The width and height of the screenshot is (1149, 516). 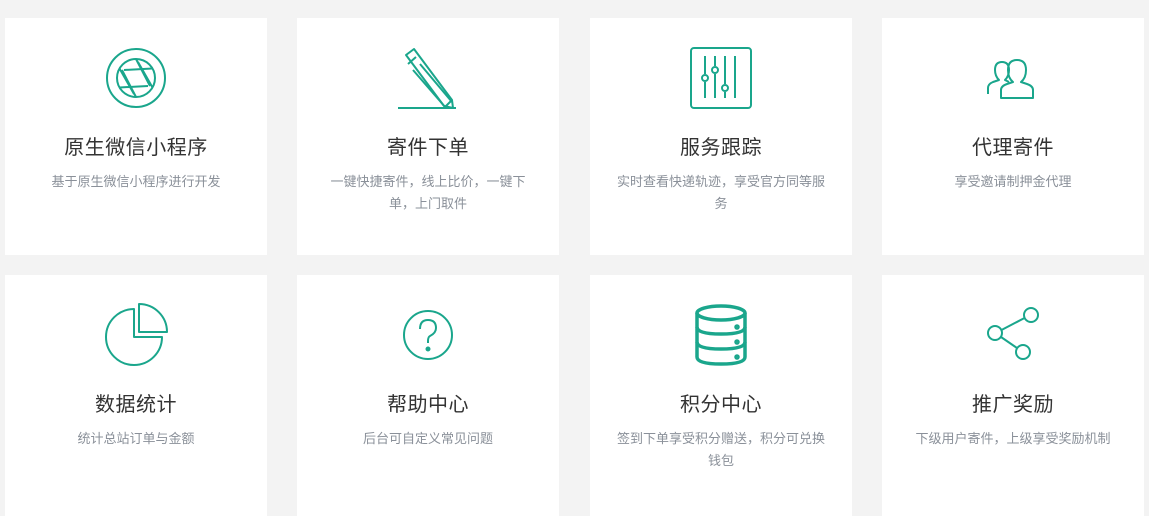 I want to click on feature-card-tracking: 服务跟踪 实时查看快递轨迹，享受官方同等服务, so click(x=721, y=136).